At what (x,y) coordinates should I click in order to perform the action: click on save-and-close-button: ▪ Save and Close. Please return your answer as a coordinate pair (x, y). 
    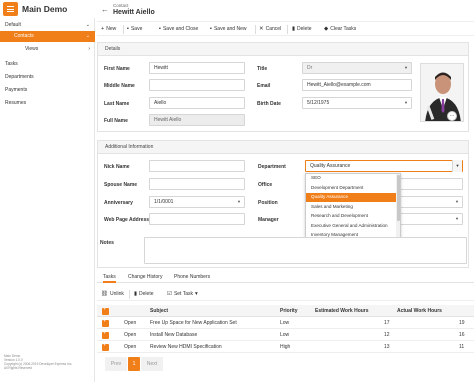
    Looking at the image, I should click on (178, 29).